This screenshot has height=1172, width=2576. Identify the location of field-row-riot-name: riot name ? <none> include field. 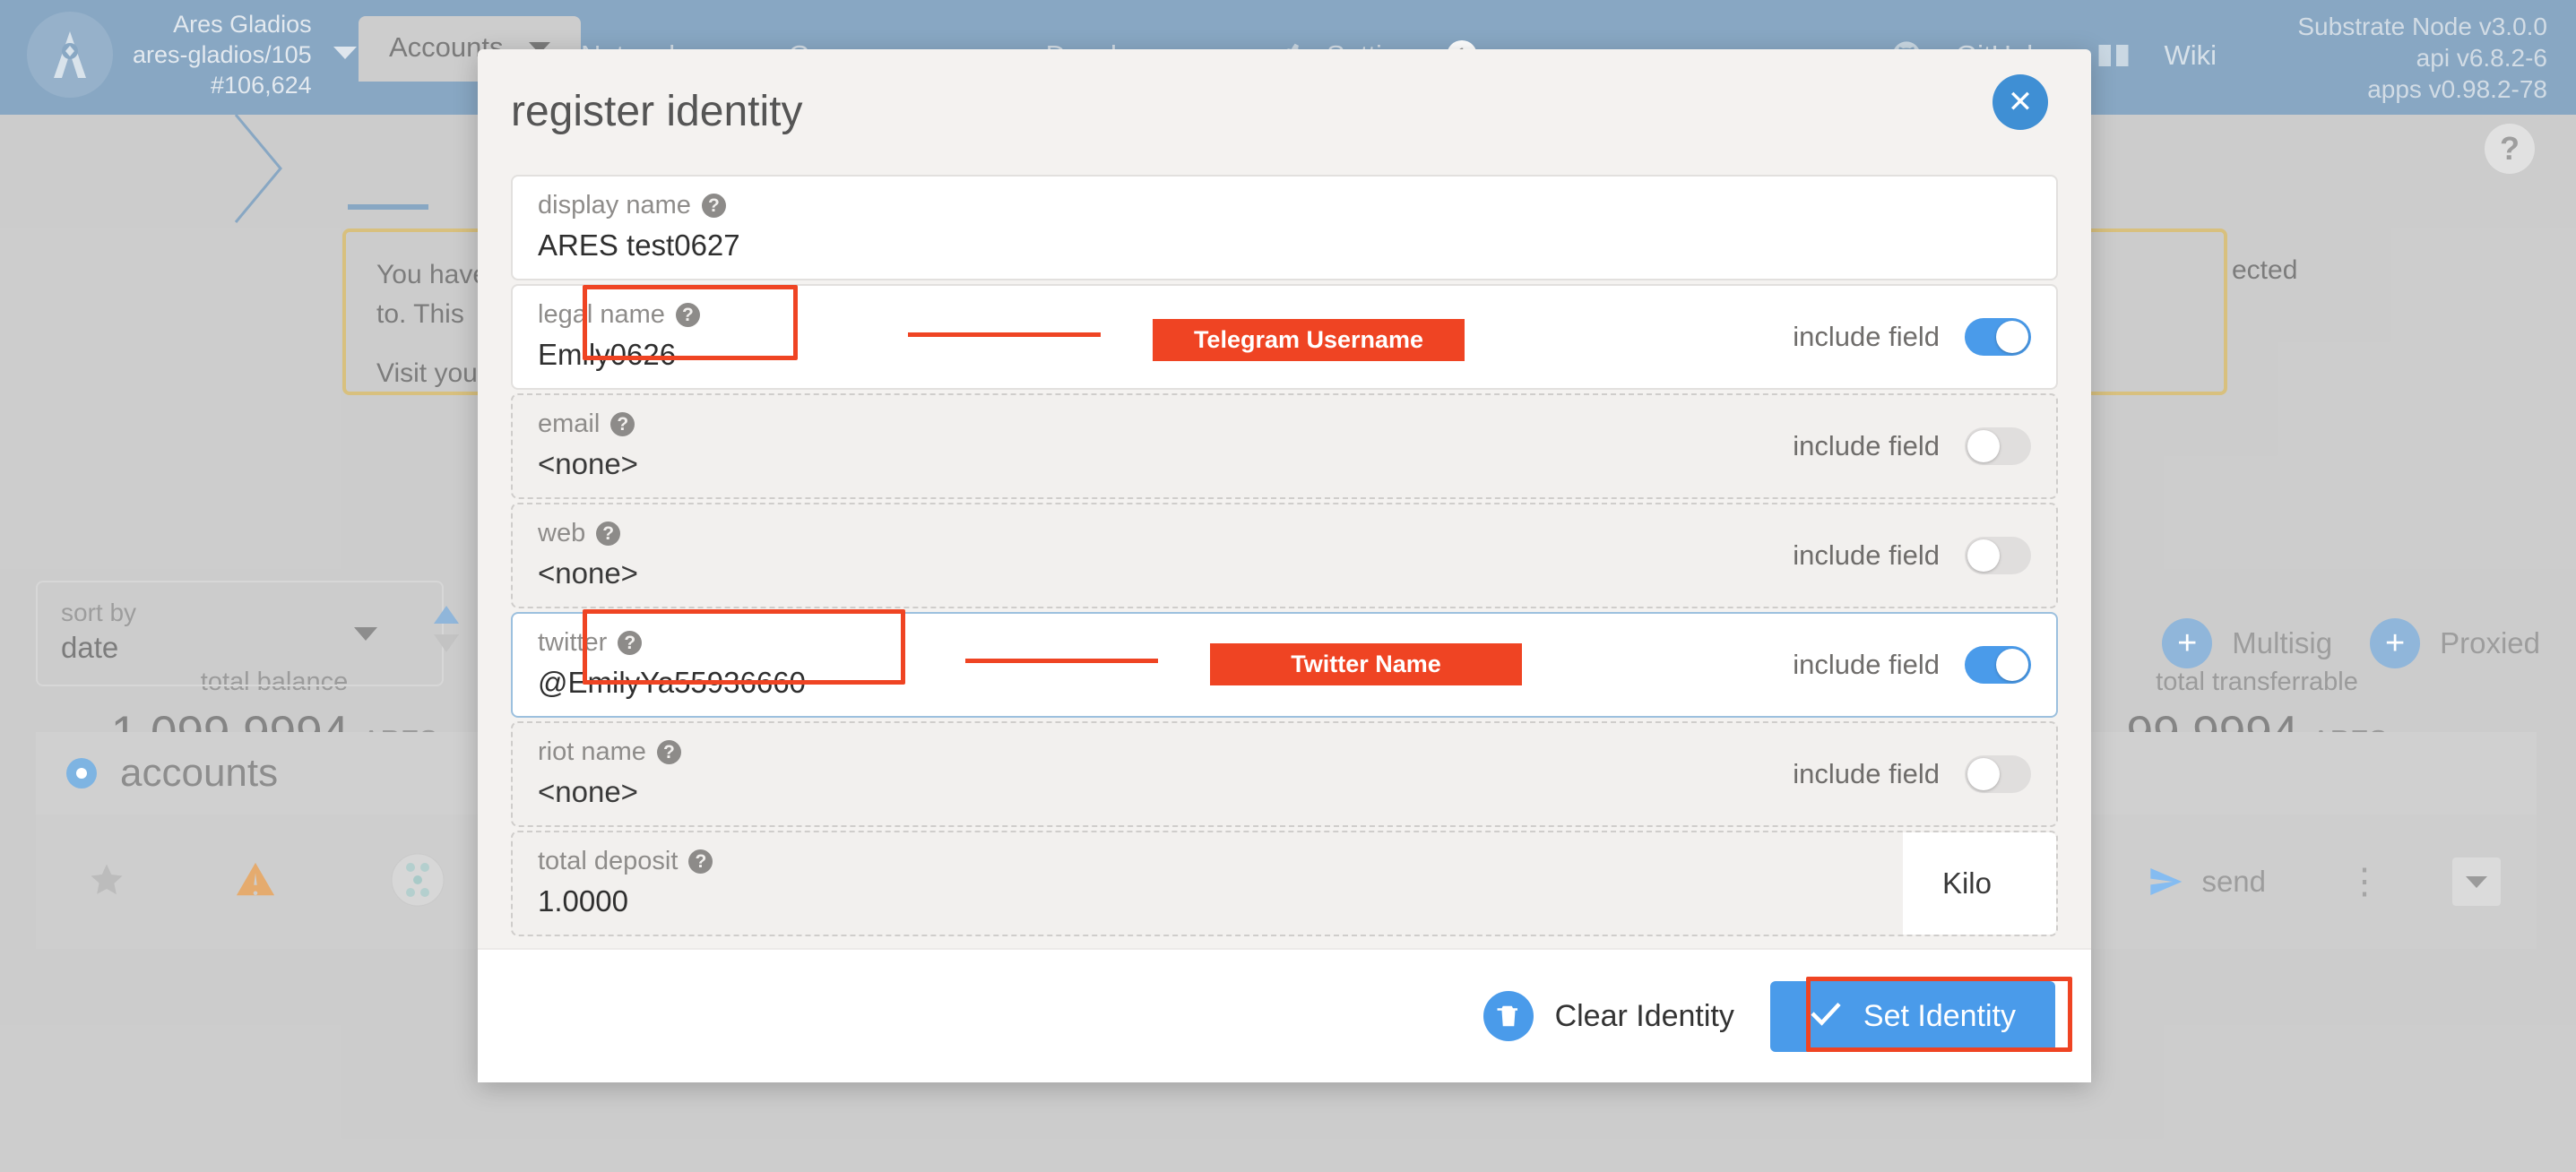
(1284, 774).